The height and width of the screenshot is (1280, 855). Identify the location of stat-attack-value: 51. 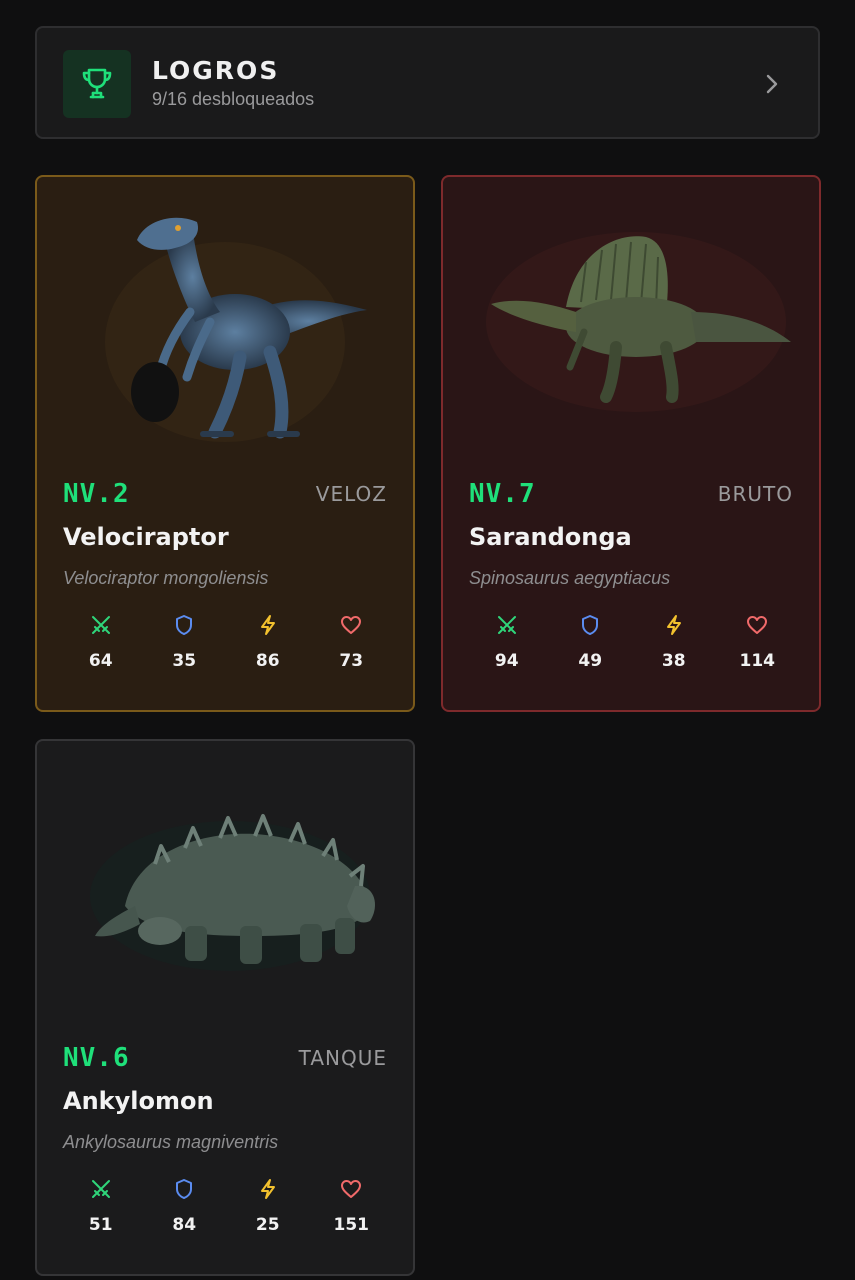
(100, 1225).